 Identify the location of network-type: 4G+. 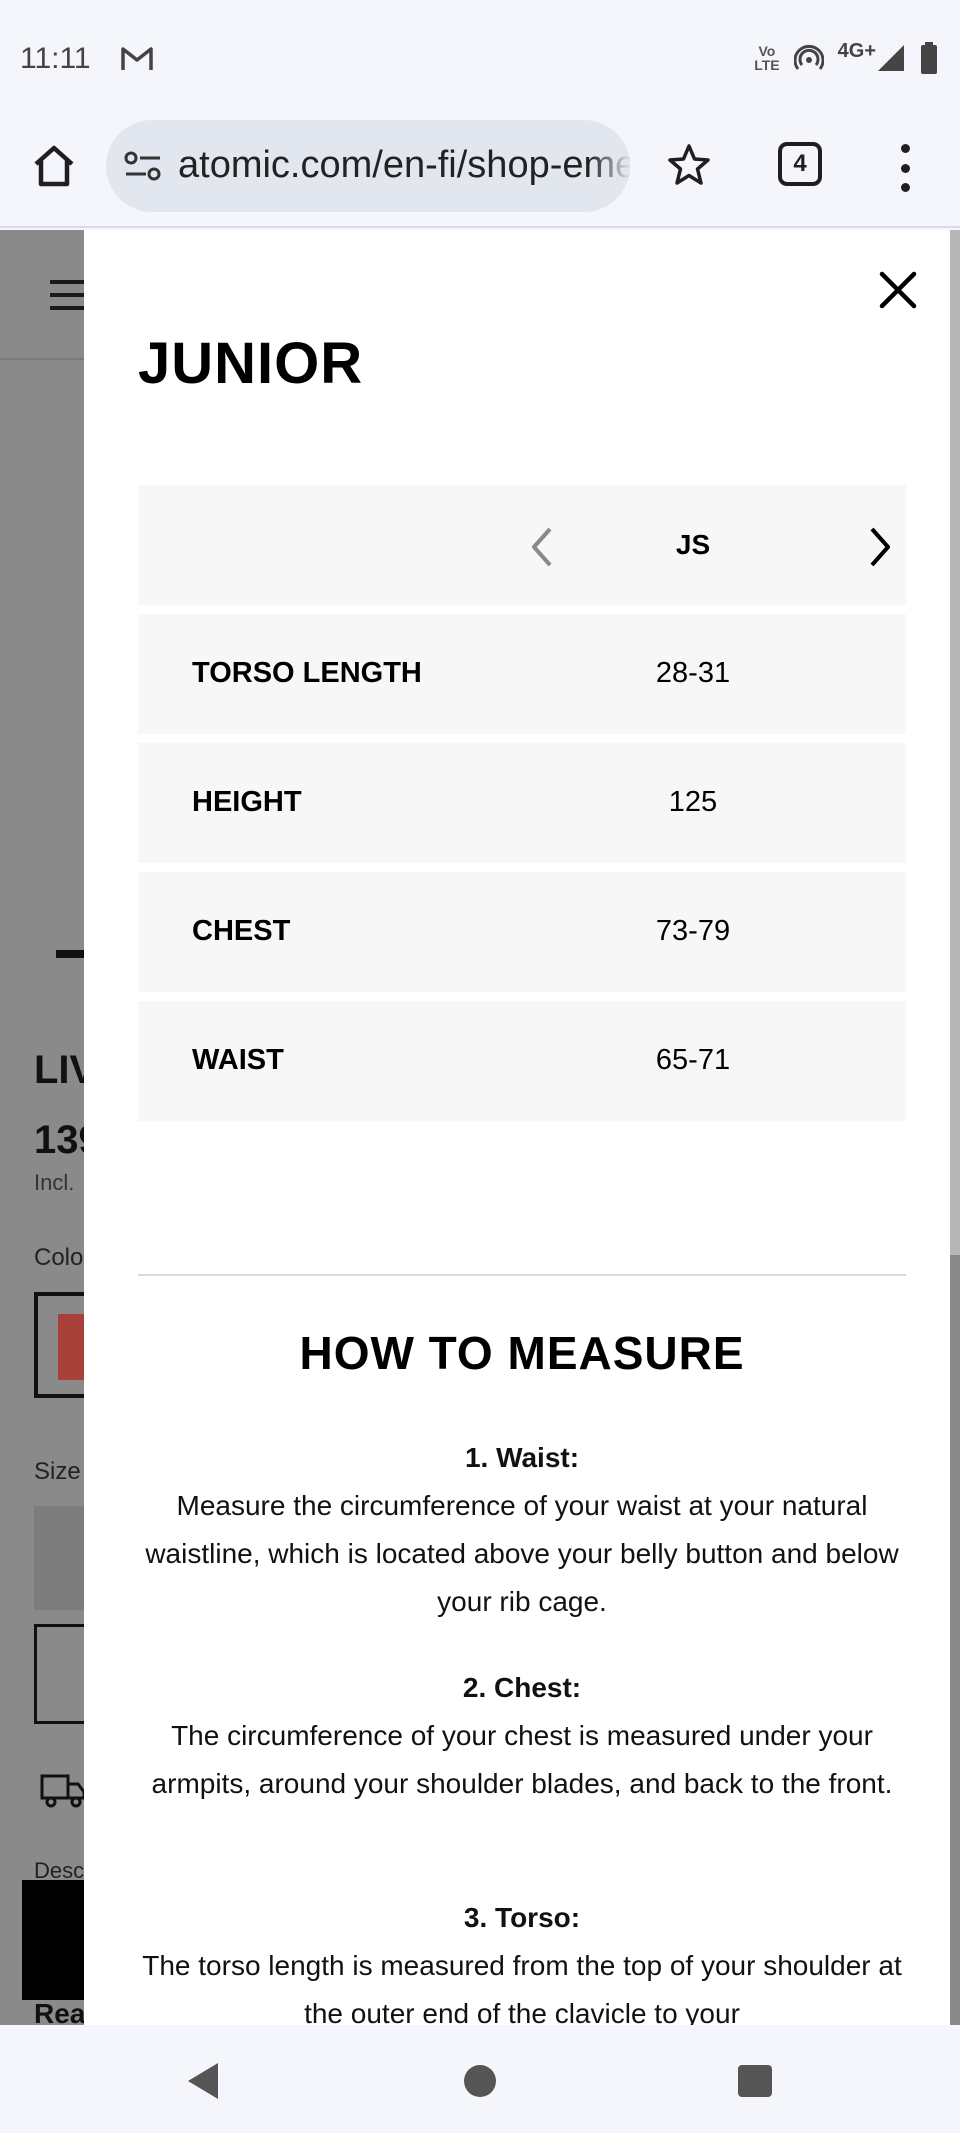
(856, 50).